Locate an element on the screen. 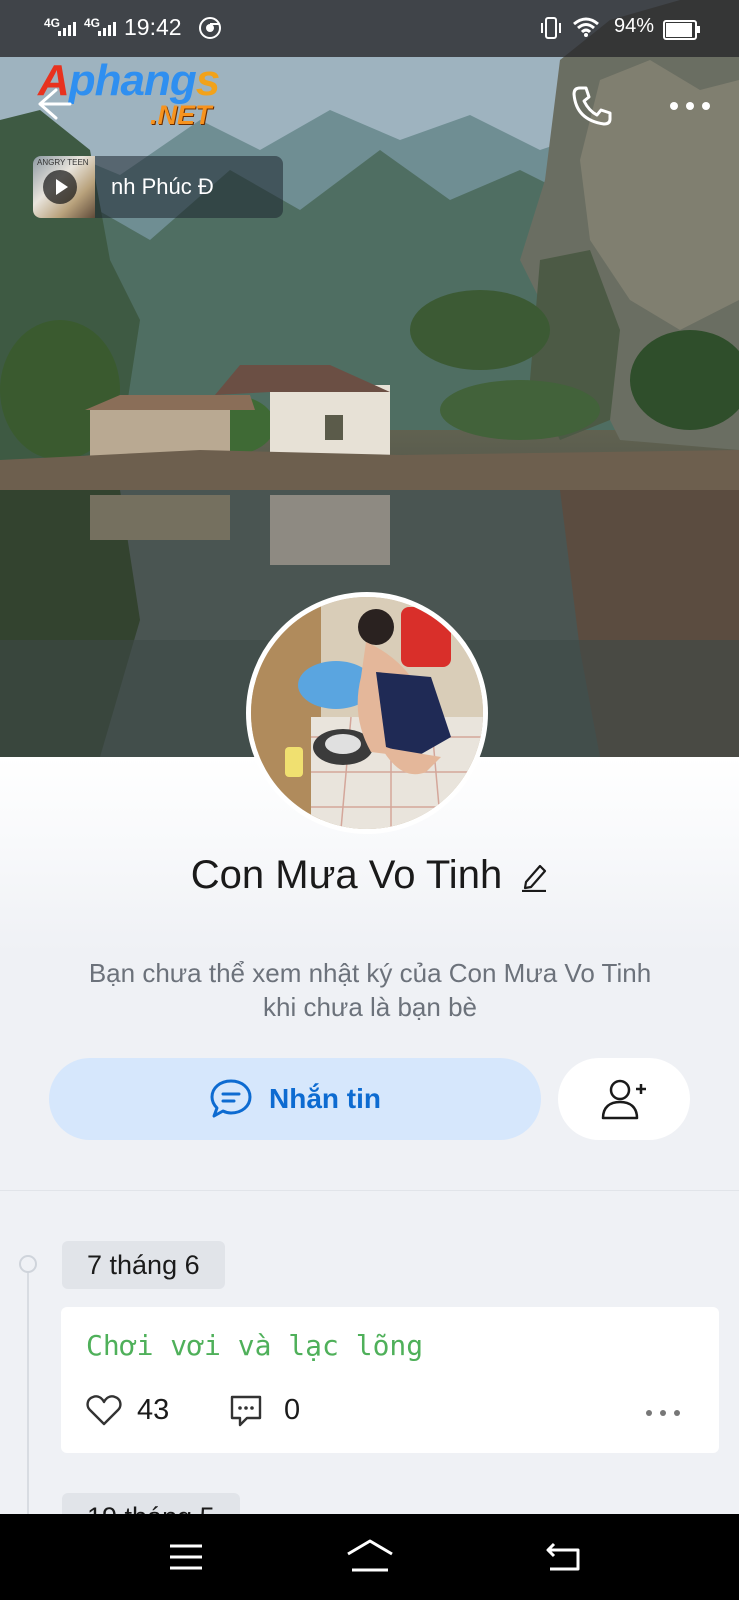 Image resolution: width=739 pixels, height=1600 pixels. menu-icon is located at coordinates (186, 1557).